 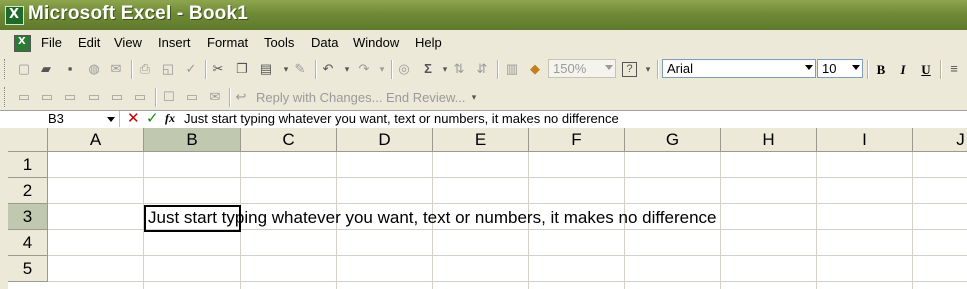 I want to click on font-name-select: Arial, so click(x=739, y=68).